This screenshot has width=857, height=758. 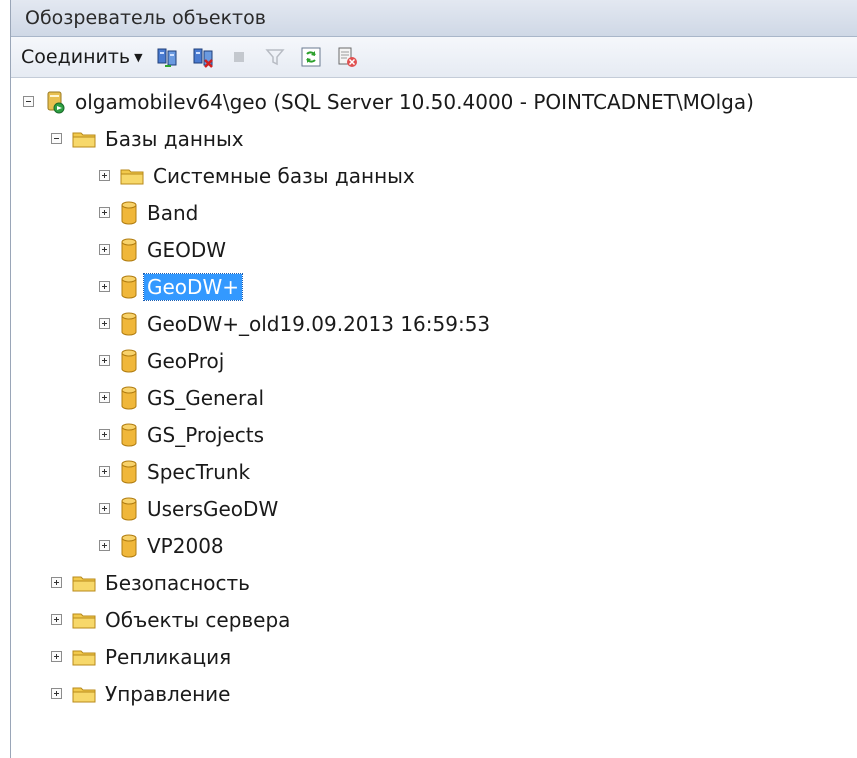 I want to click on tree-node-database: GEODW, so click(x=434, y=249).